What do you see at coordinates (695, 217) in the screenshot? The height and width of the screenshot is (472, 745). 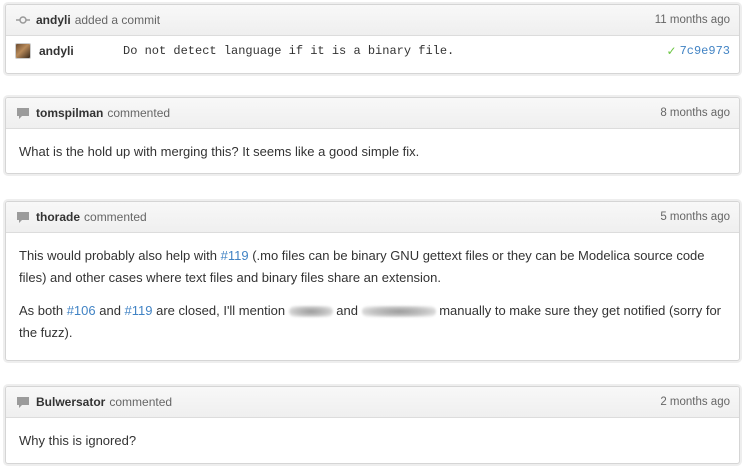 I see `comment-timestamp: 5 months ago` at bounding box center [695, 217].